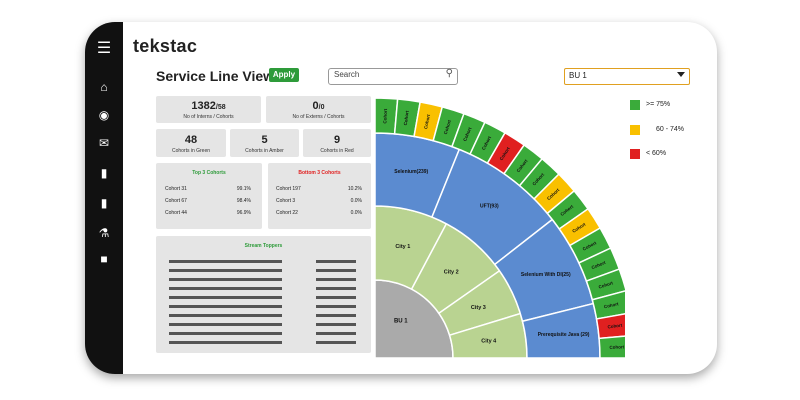 The width and height of the screenshot is (800, 400). Describe the element at coordinates (319, 173) in the screenshot. I see `bottom-cohorts-title: Bottom 3 Cohorts` at that location.